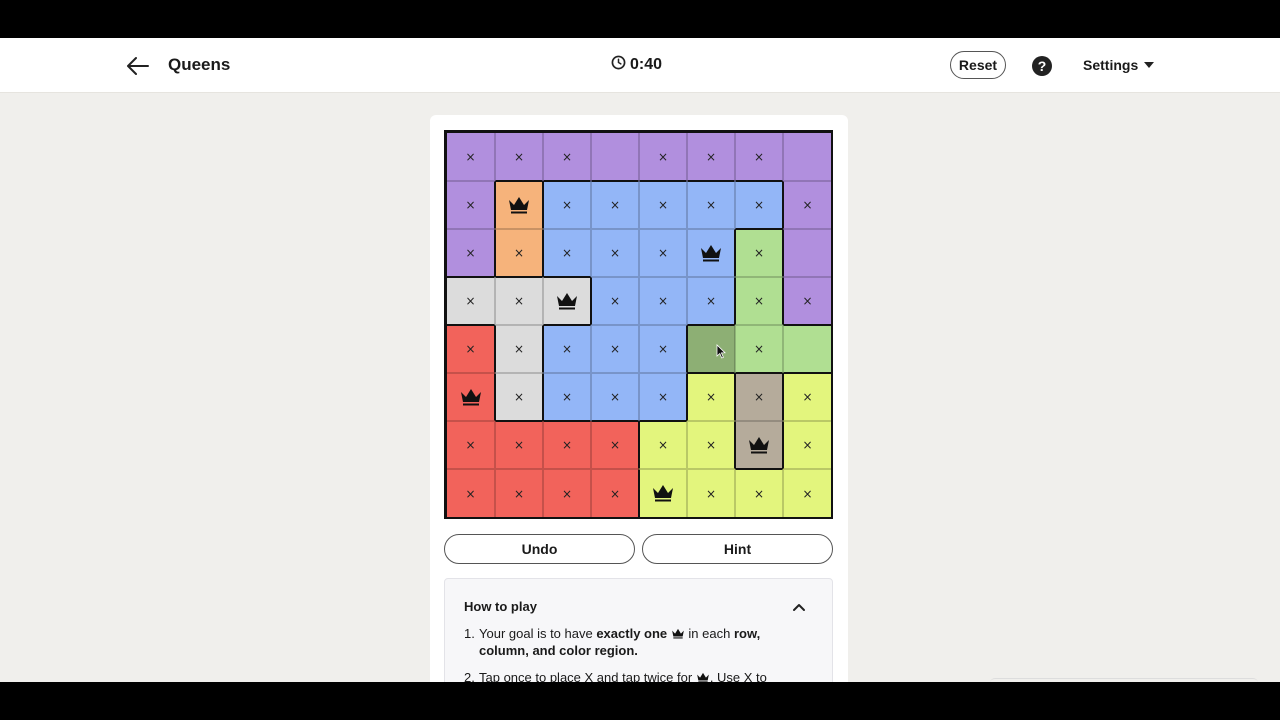 Image resolution: width=1280 pixels, height=720 pixels. Describe the element at coordinates (471, 493) in the screenshot. I see `board-cell-r8-c1: ×` at that location.